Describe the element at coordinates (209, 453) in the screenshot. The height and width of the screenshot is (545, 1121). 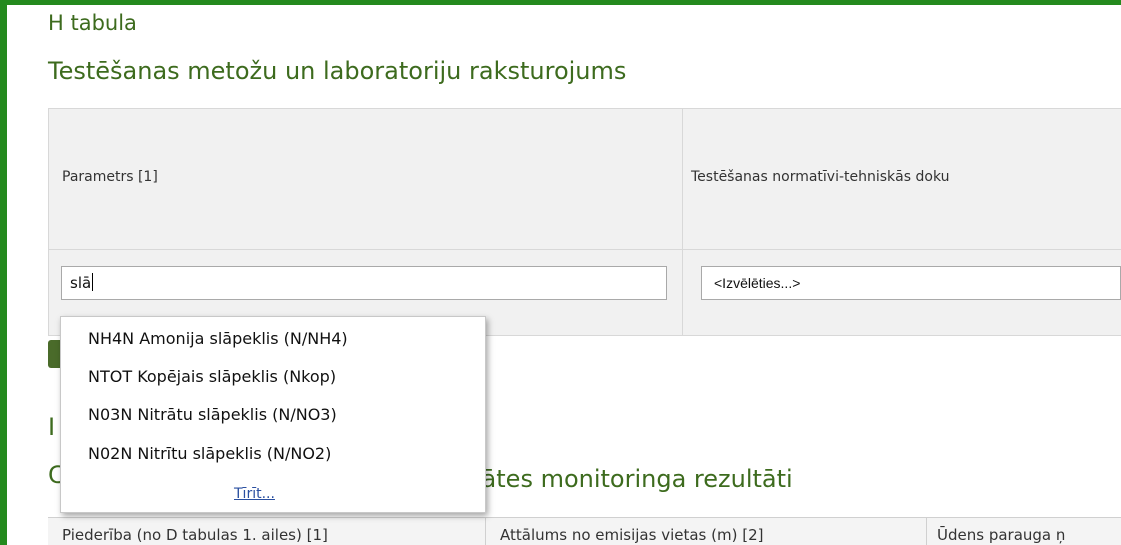
I see `autocomplete-item: N02N Nitrītu slāpeklis (N/NO2)` at that location.